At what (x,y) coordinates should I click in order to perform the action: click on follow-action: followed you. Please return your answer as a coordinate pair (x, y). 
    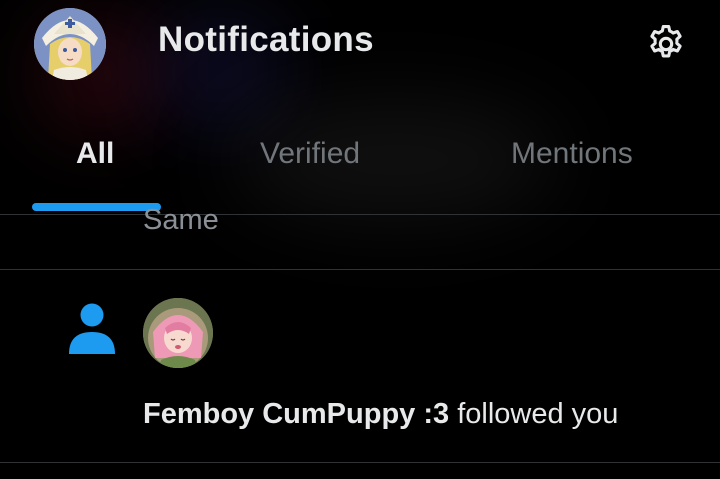
    Looking at the image, I should click on (538, 414).